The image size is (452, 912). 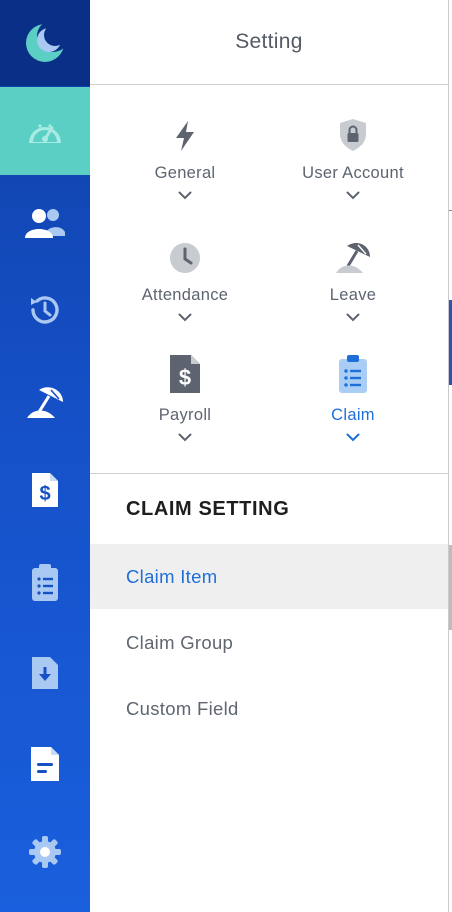 I want to click on nav-download, so click(x=45, y=673).